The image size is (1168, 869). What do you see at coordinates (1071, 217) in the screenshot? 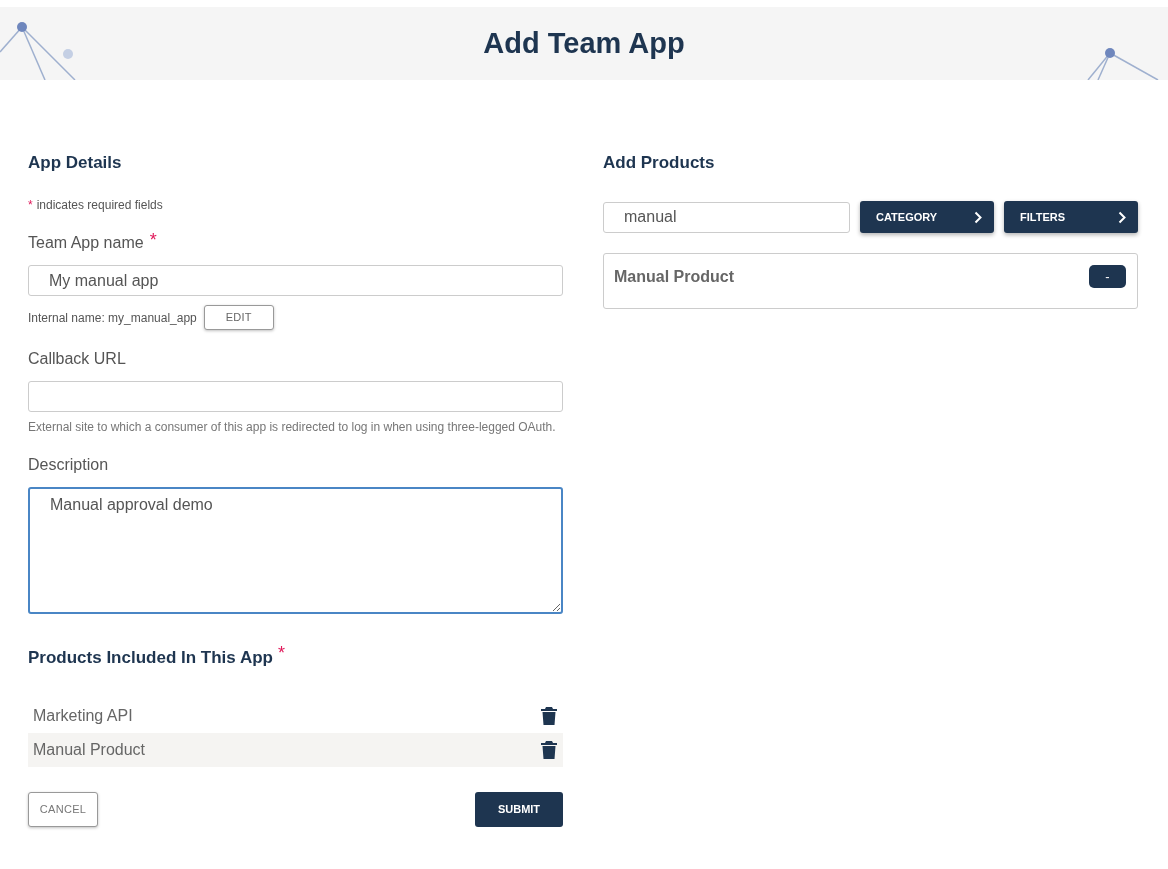
I see `dropdown-button: FILTERS` at bounding box center [1071, 217].